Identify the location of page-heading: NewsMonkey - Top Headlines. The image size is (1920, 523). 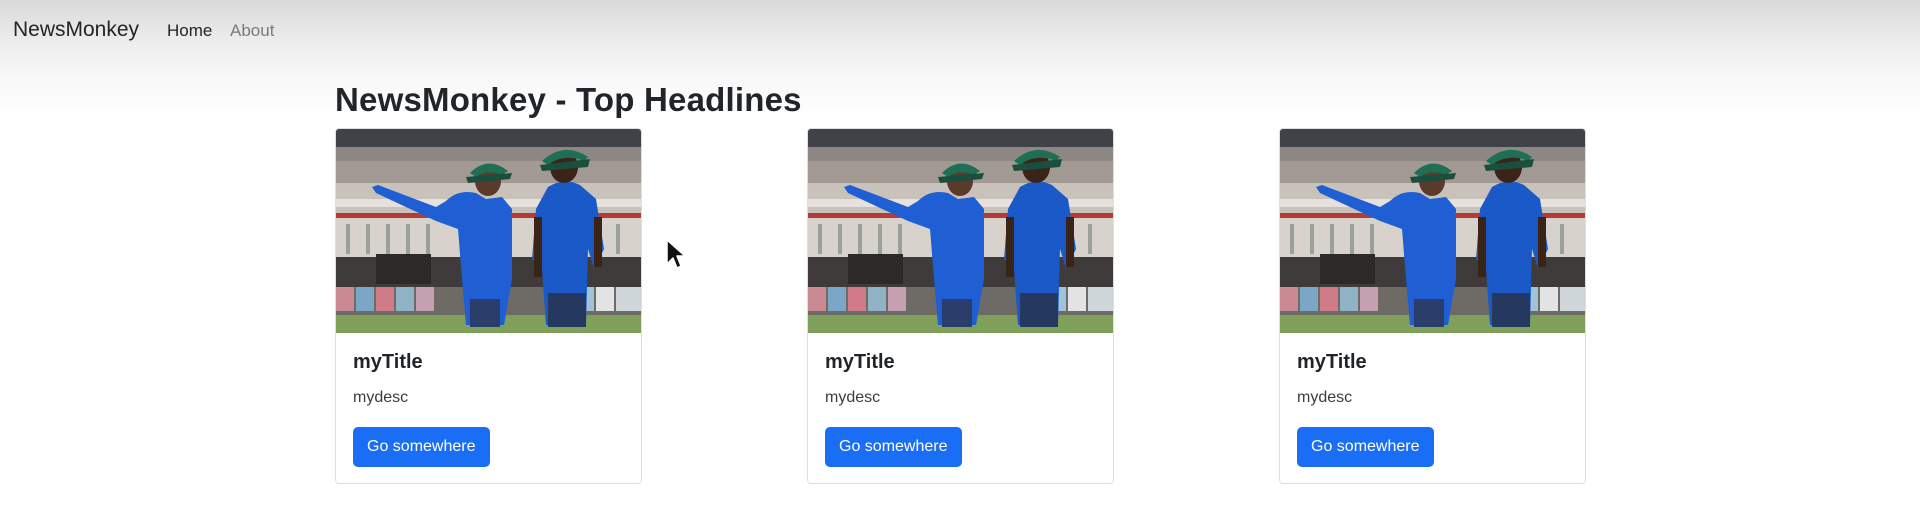
(568, 99).